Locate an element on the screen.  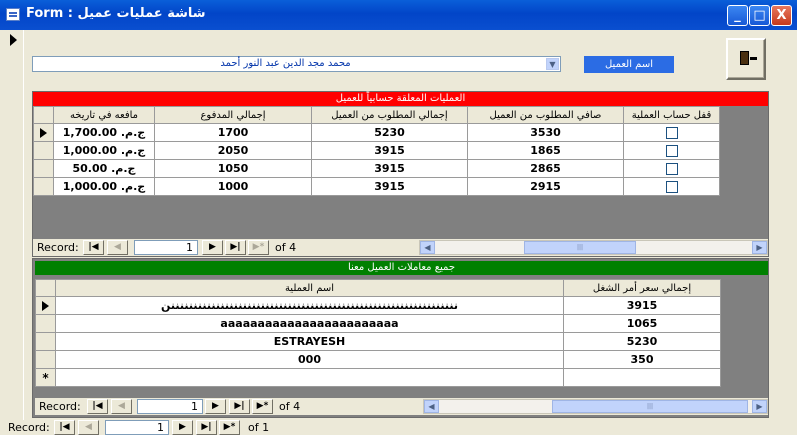
header-corner is located at coordinates (43, 115).